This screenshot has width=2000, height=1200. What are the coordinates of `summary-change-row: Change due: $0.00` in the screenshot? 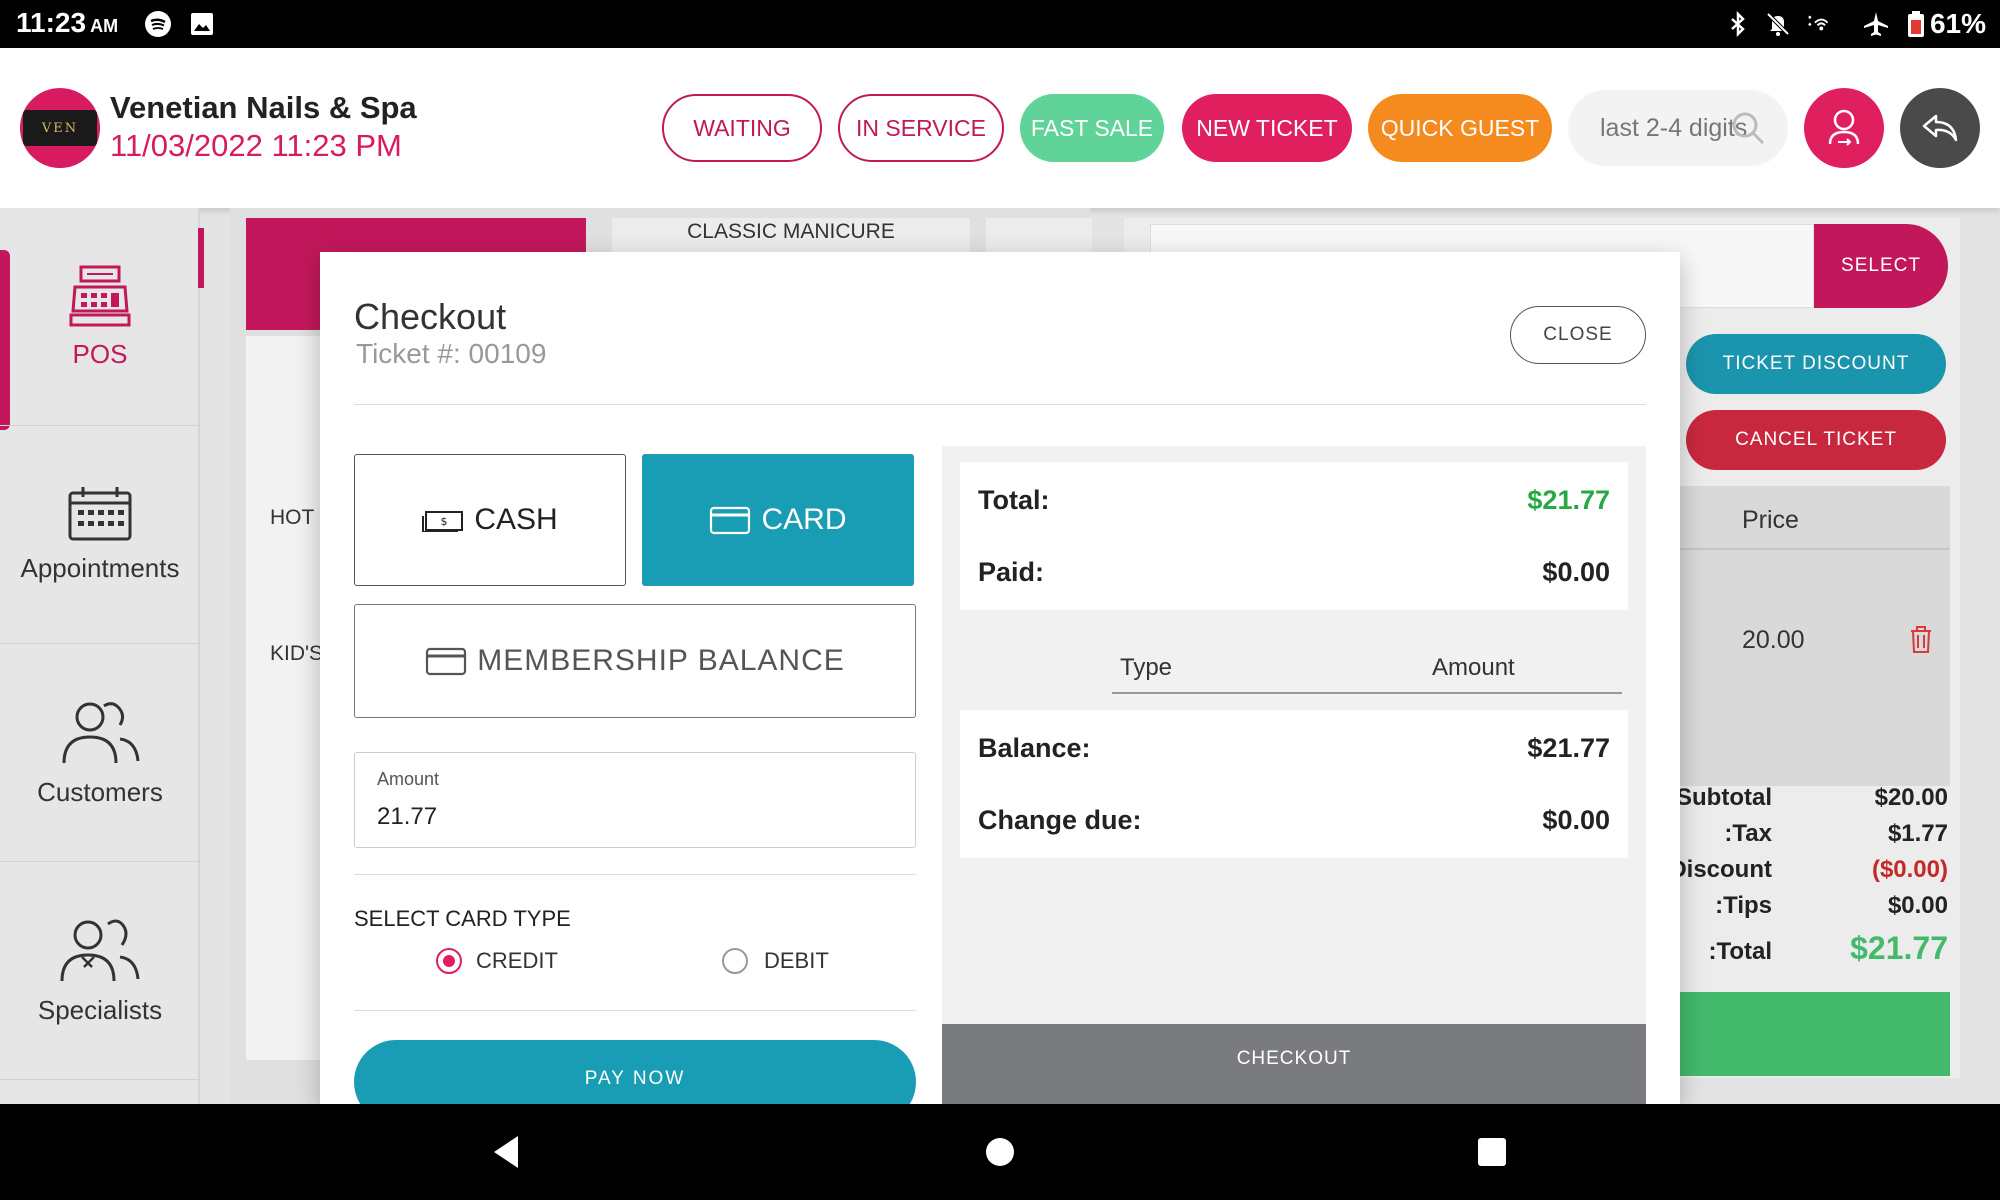 It's located at (1294, 820).